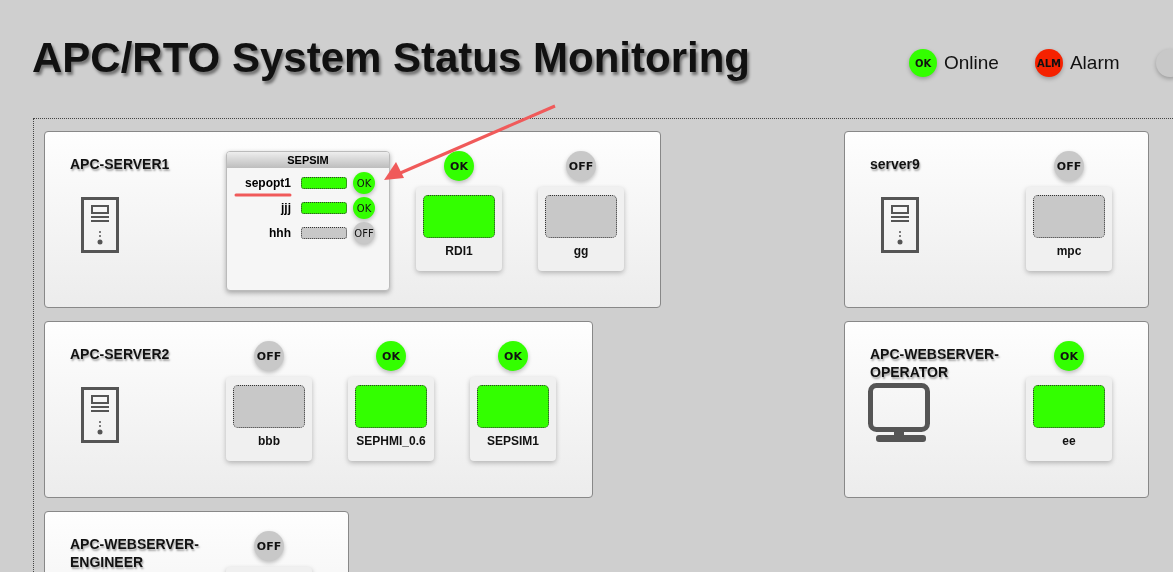 The image size is (1173, 572). Describe the element at coordinates (285, 208) in the screenshot. I see `app-name: jjj` at that location.